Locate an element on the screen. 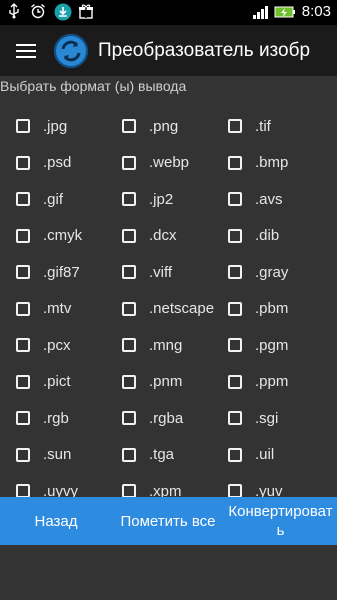 The width and height of the screenshot is (337, 600). back-button: Назад is located at coordinates (56, 521).